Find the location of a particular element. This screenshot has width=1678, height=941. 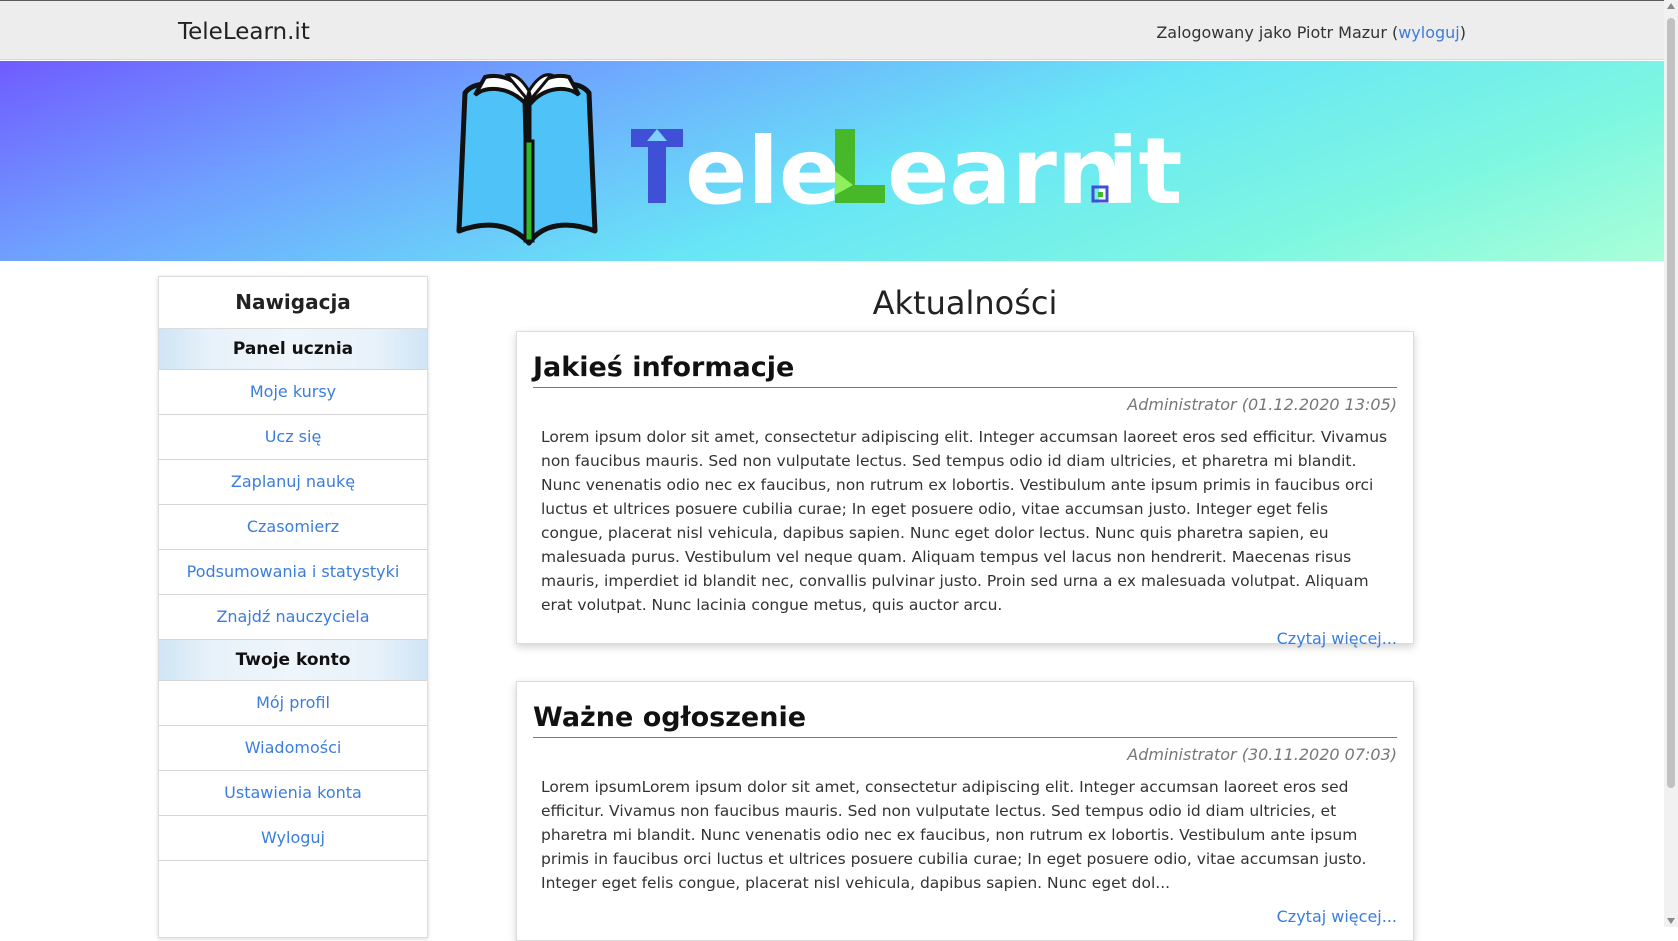

nav-item-find-teacher: Znajdź nauczyciela is located at coordinates (293, 617).